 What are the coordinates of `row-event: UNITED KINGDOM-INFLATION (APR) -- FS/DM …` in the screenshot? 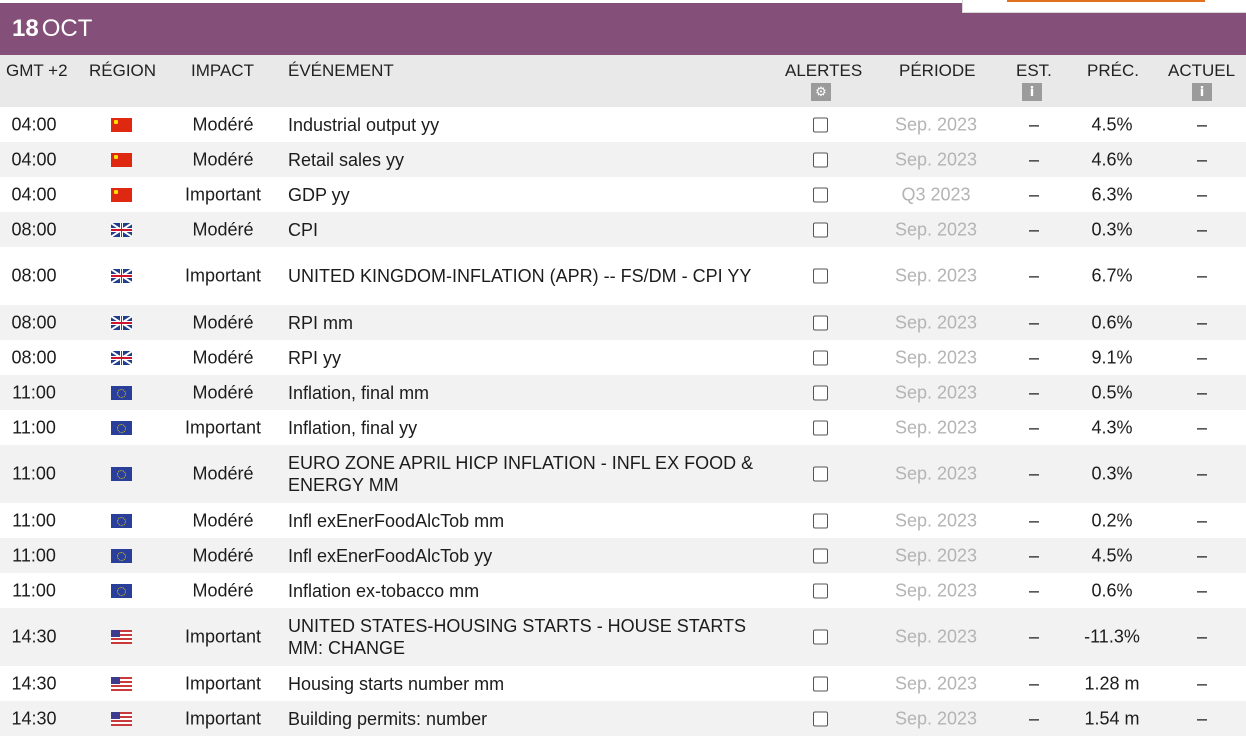 It's located at (523, 276).